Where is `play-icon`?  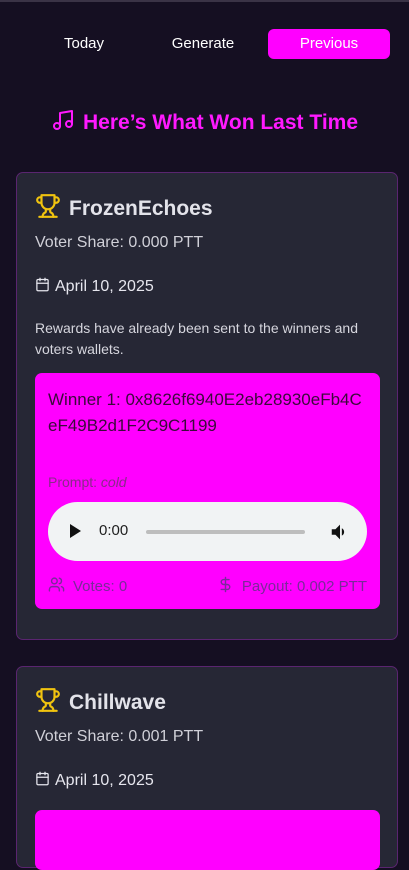
play-icon is located at coordinates (75, 531).